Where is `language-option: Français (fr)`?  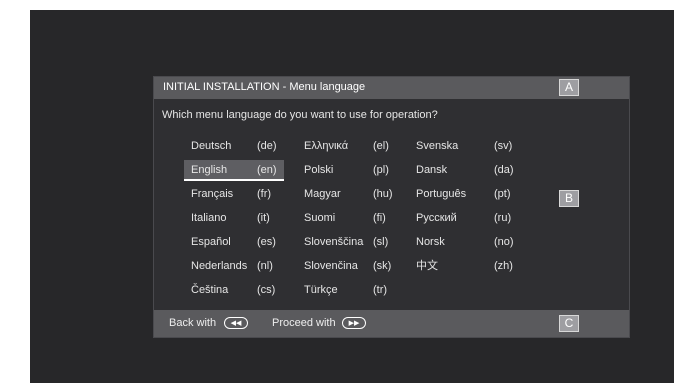 language-option: Français (fr) is located at coordinates (234, 194).